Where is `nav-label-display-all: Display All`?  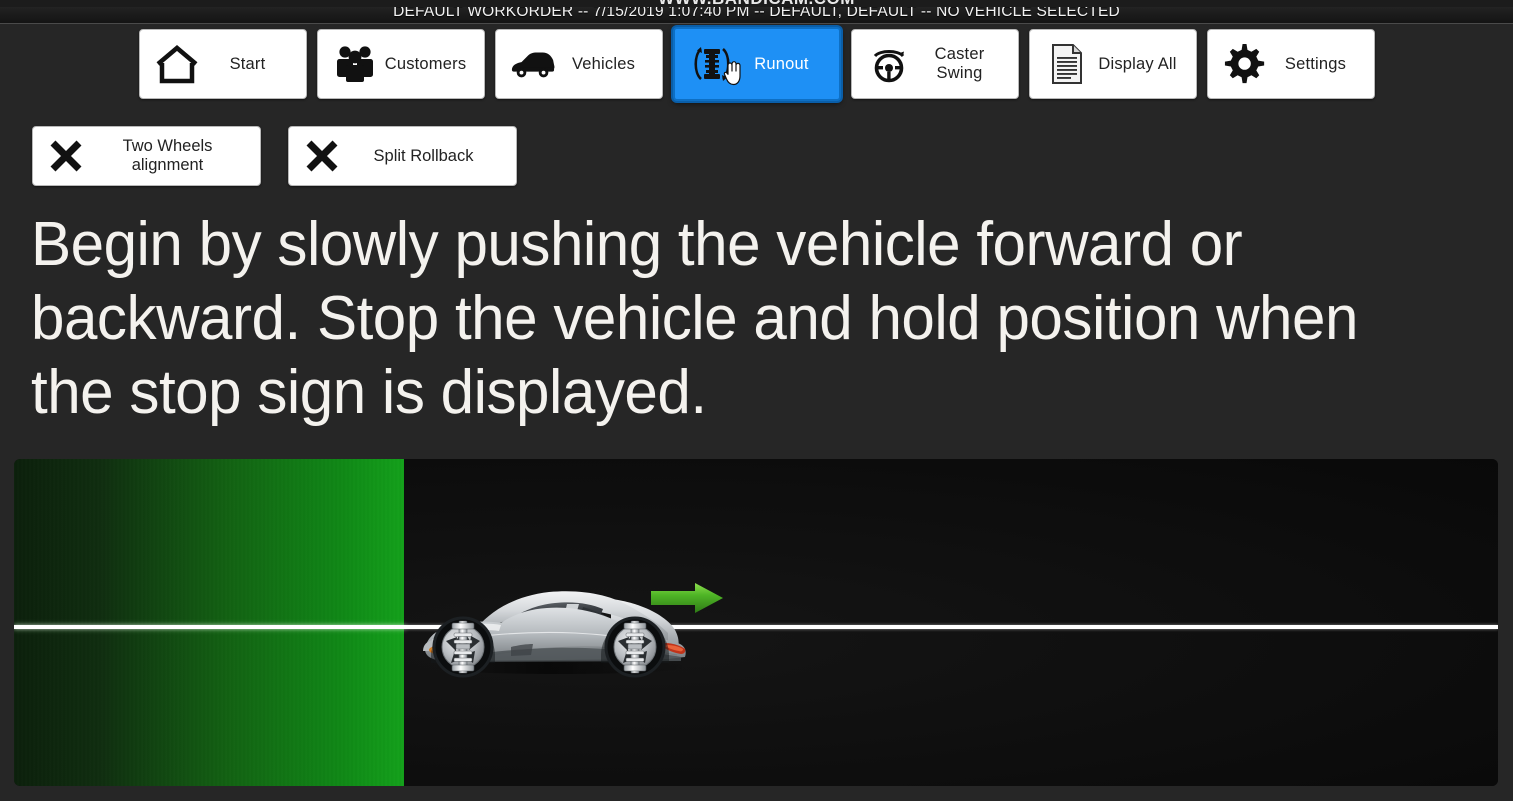
nav-label-display-all: Display All is located at coordinates (1137, 63).